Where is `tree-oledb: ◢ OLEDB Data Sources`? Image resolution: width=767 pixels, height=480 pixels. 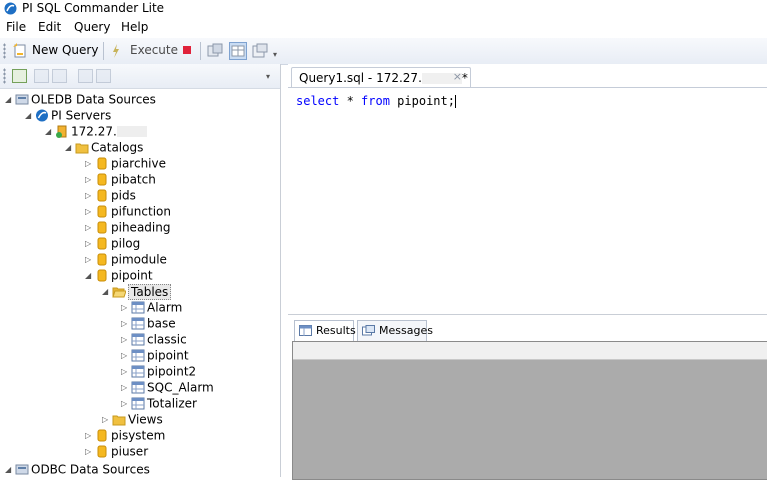
tree-oledb: ◢ OLEDB Data Sources is located at coordinates (80, 99).